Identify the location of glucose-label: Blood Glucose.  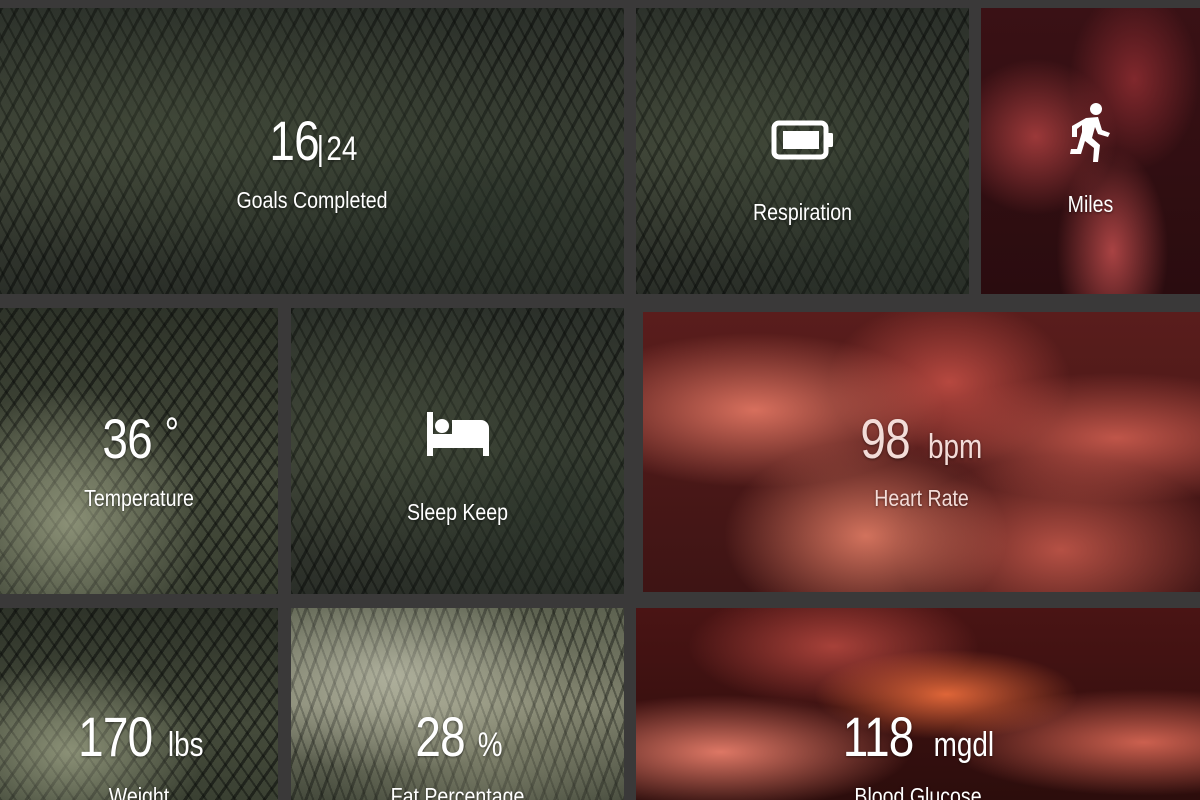
(918, 791).